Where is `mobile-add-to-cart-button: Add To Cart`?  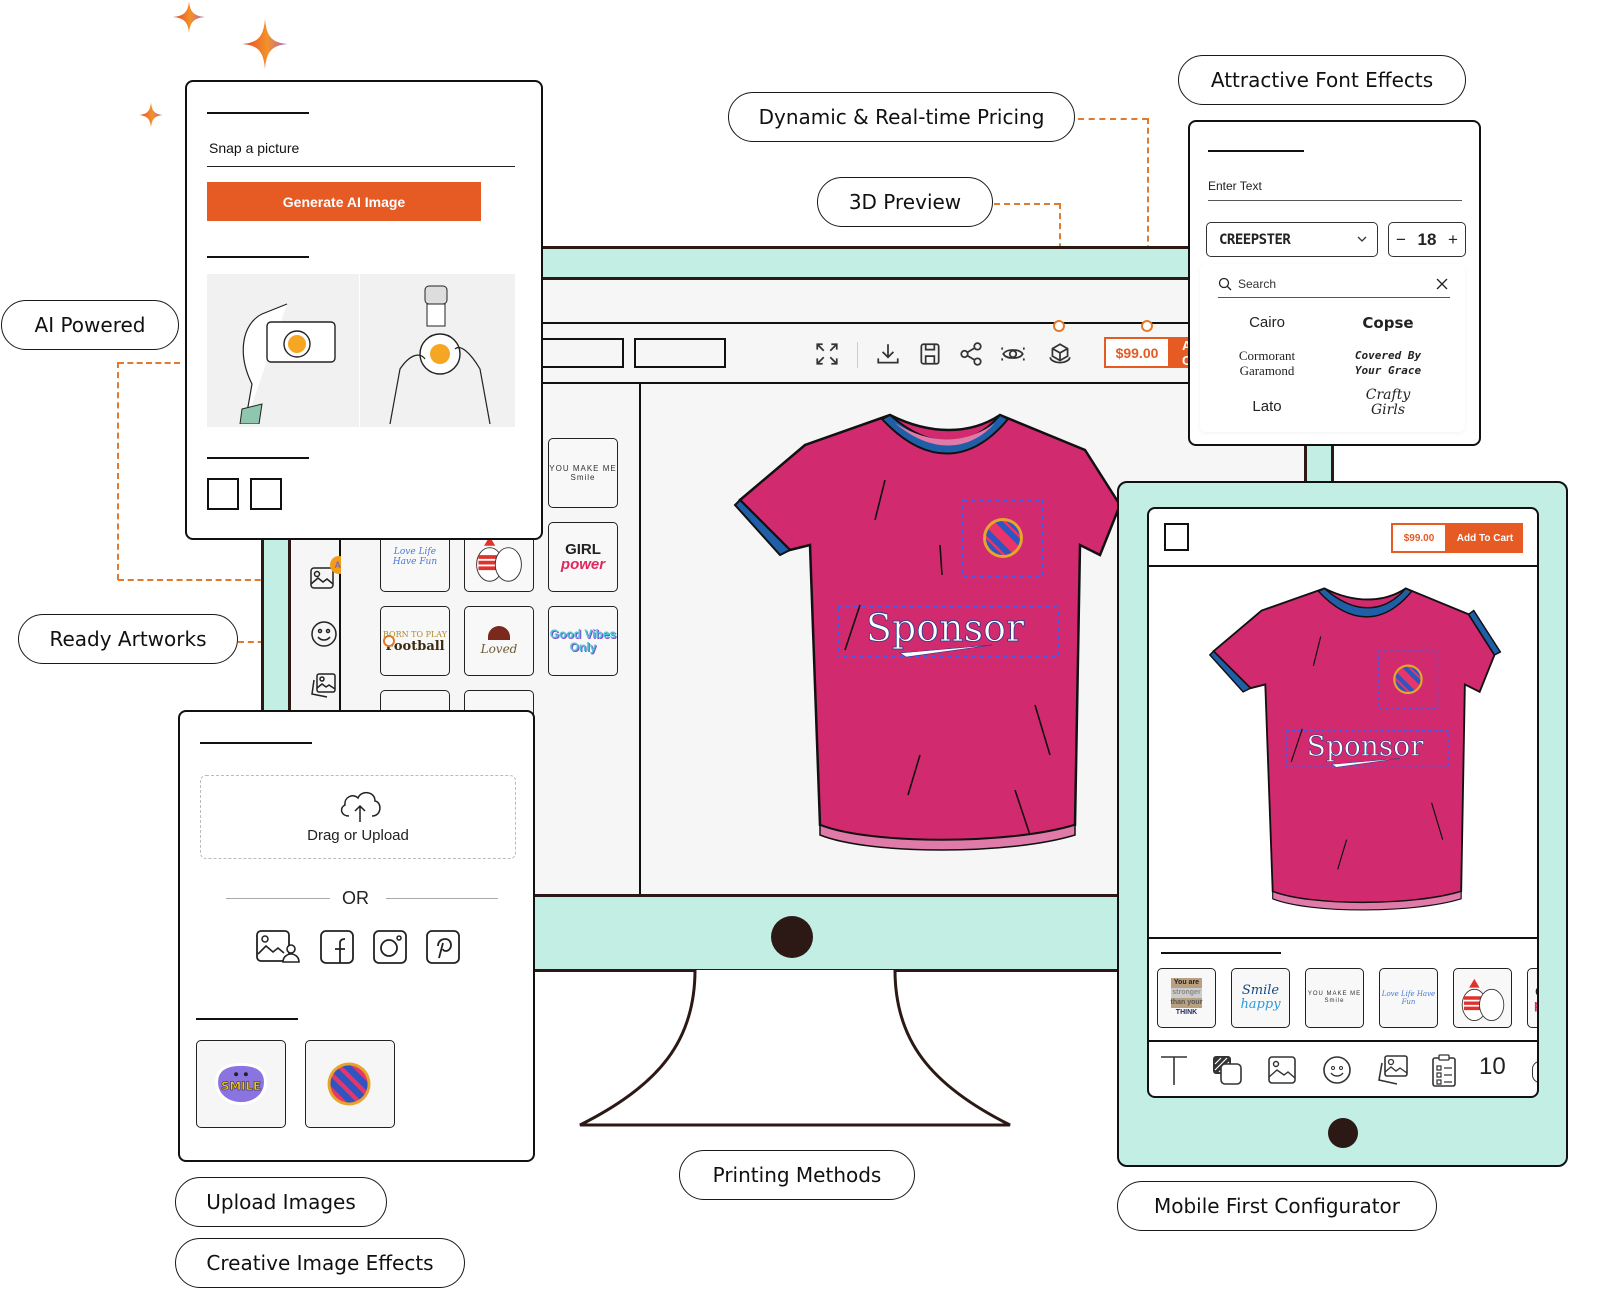 mobile-add-to-cart-button: Add To Cart is located at coordinates (1485, 538).